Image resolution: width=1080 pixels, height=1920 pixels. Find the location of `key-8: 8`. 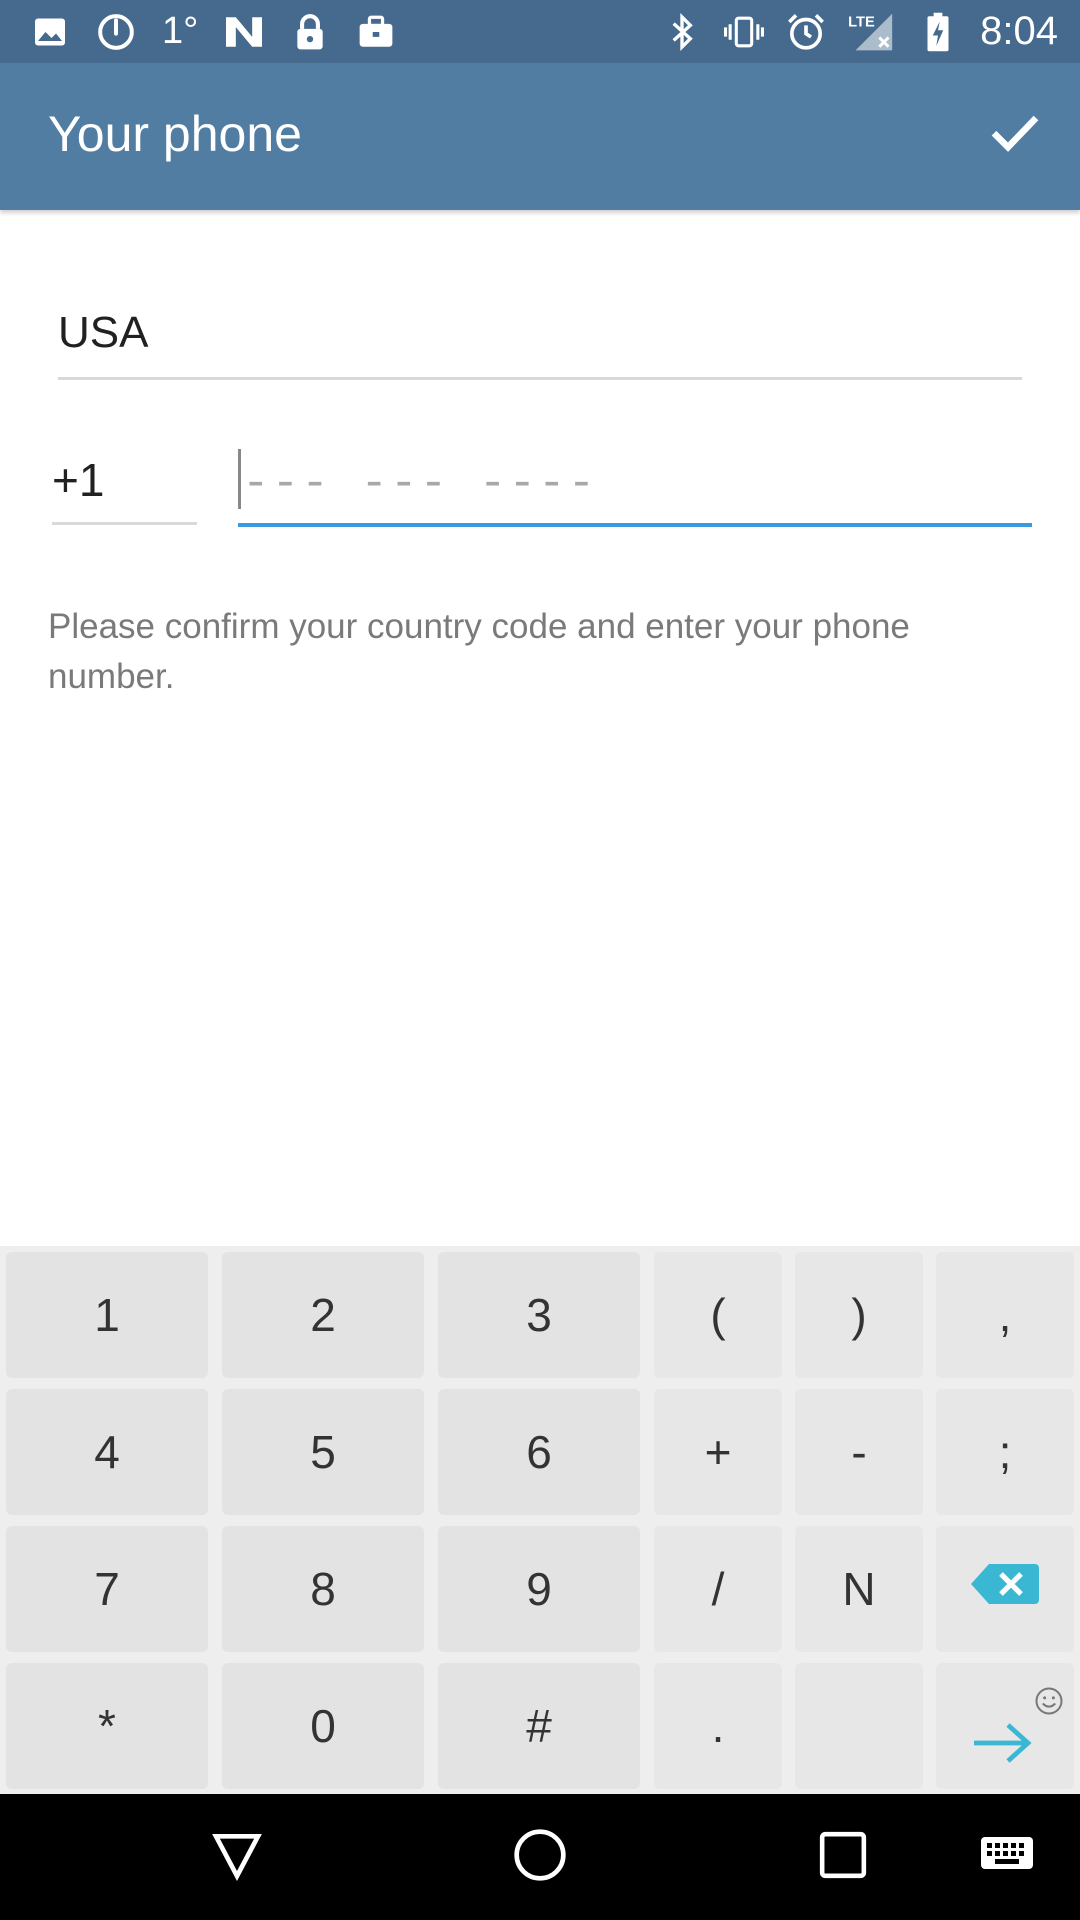

key-8: 8 is located at coordinates (323, 1589).